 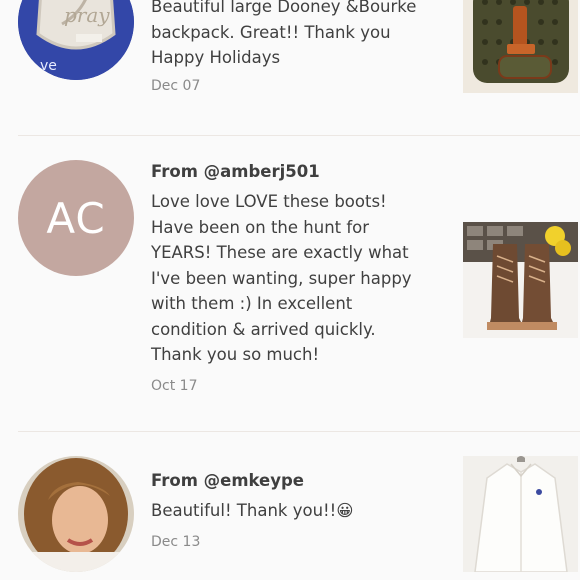 What do you see at coordinates (176, 85) in the screenshot?
I see `review-date: Dec 07` at bounding box center [176, 85].